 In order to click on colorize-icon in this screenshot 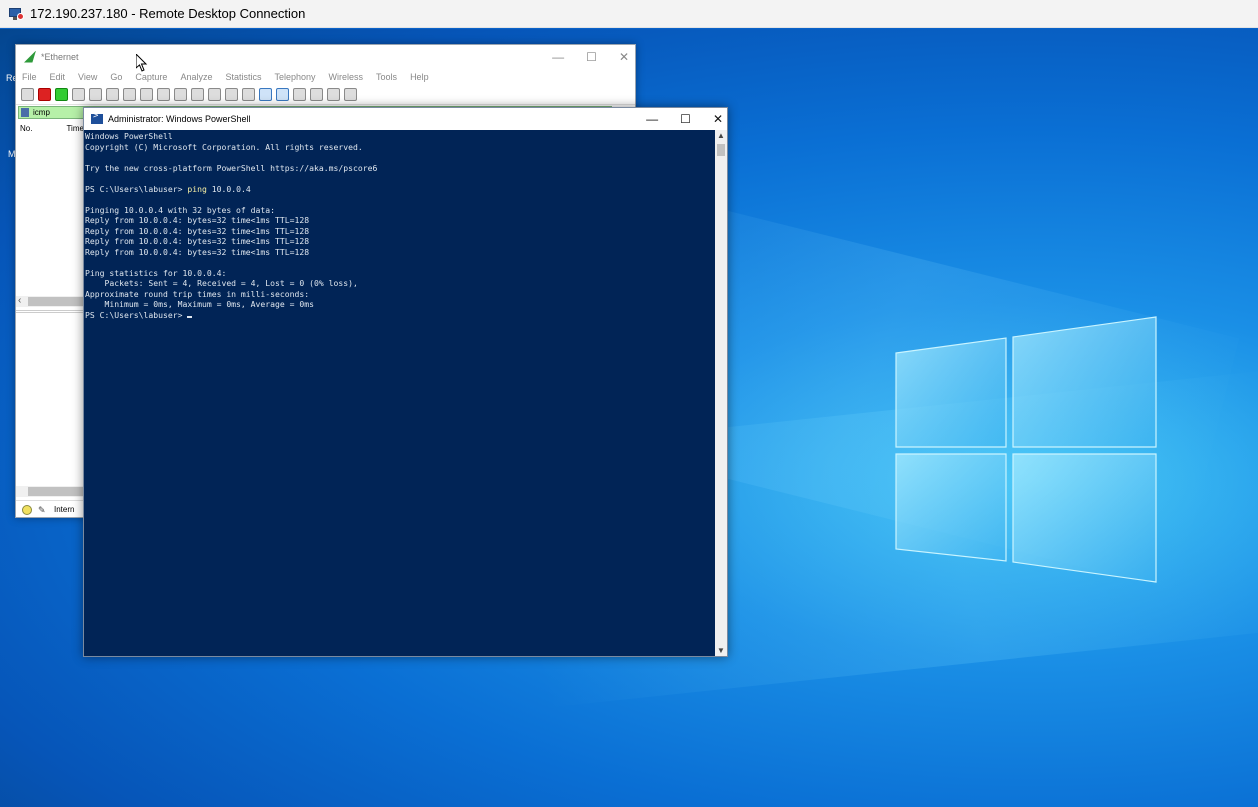, I will do `click(282, 94)`.